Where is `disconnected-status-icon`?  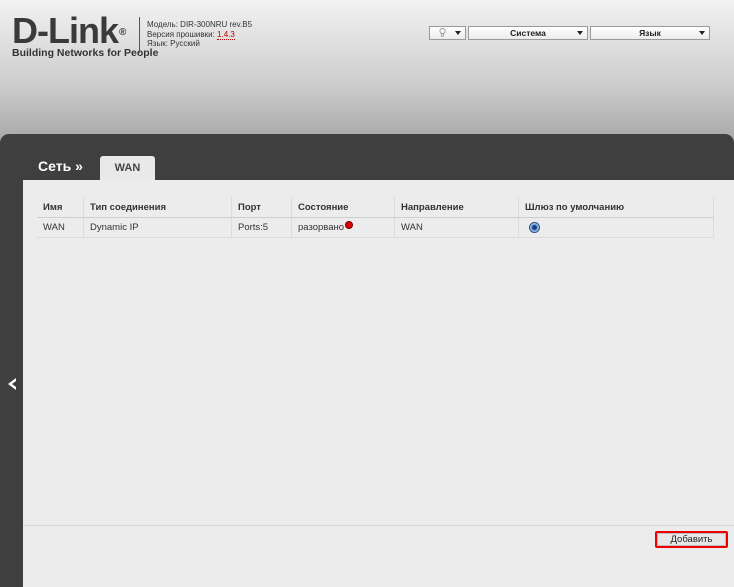 disconnected-status-icon is located at coordinates (349, 225).